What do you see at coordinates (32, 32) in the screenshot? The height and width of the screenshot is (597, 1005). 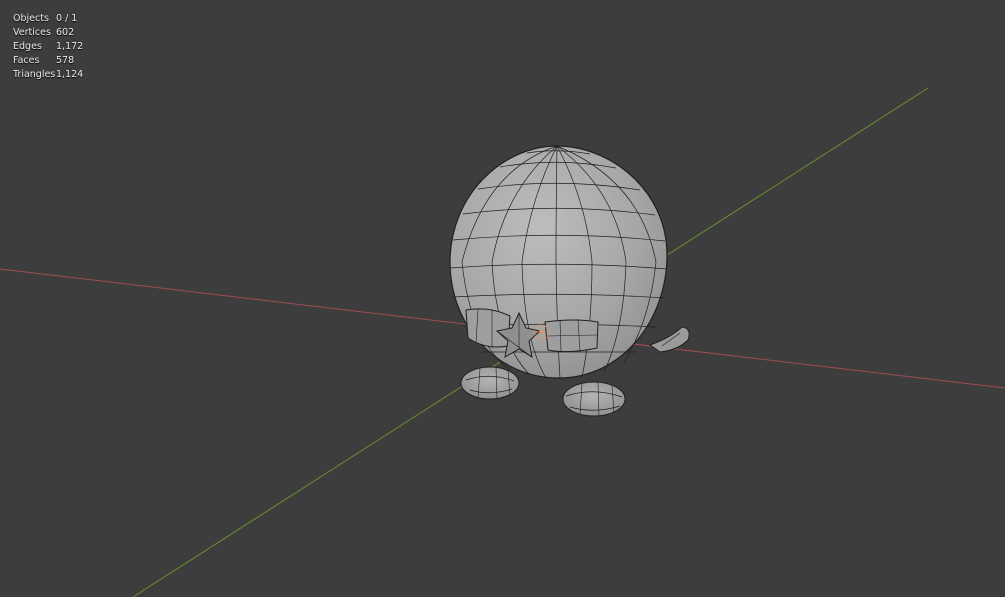 I see `stat-label: Vertices` at bounding box center [32, 32].